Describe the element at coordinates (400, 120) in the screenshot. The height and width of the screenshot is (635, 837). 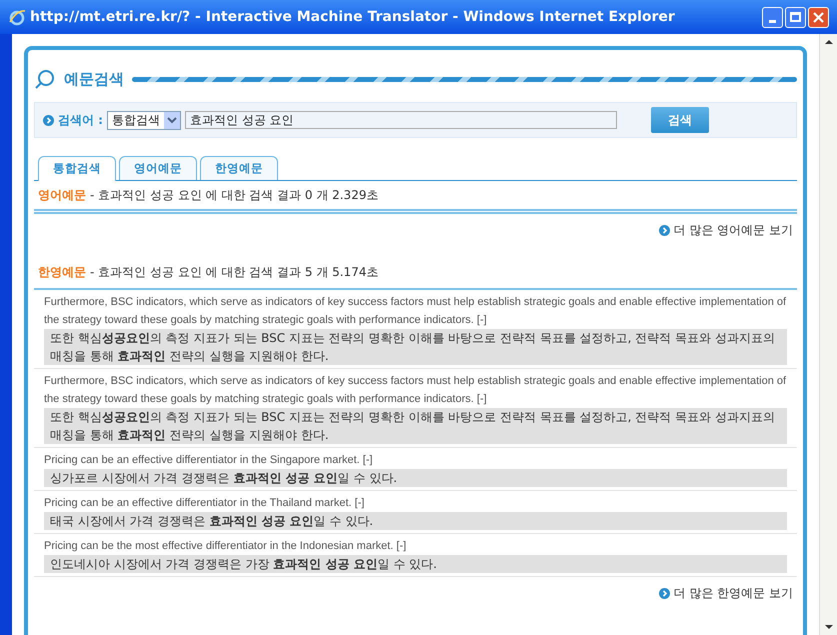
I see `search-field: 효과적인 성공 요인` at that location.